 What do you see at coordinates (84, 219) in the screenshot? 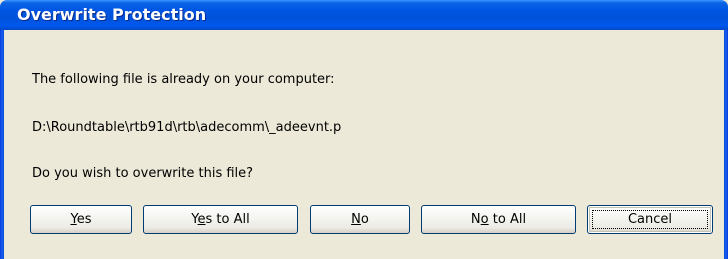
I see `yes-button-label-post: es` at bounding box center [84, 219].